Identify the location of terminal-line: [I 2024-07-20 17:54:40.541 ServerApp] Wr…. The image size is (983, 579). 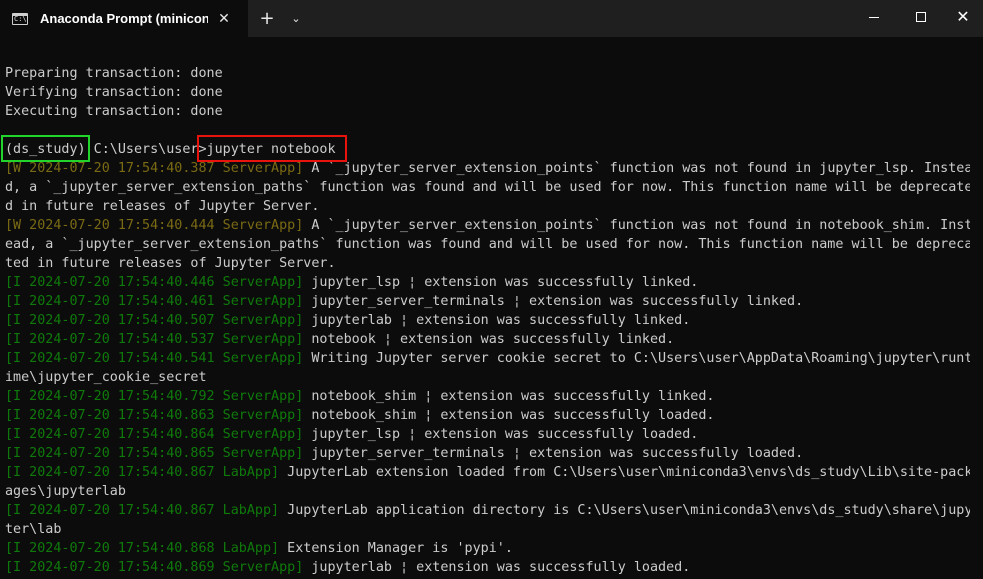
(487, 358).